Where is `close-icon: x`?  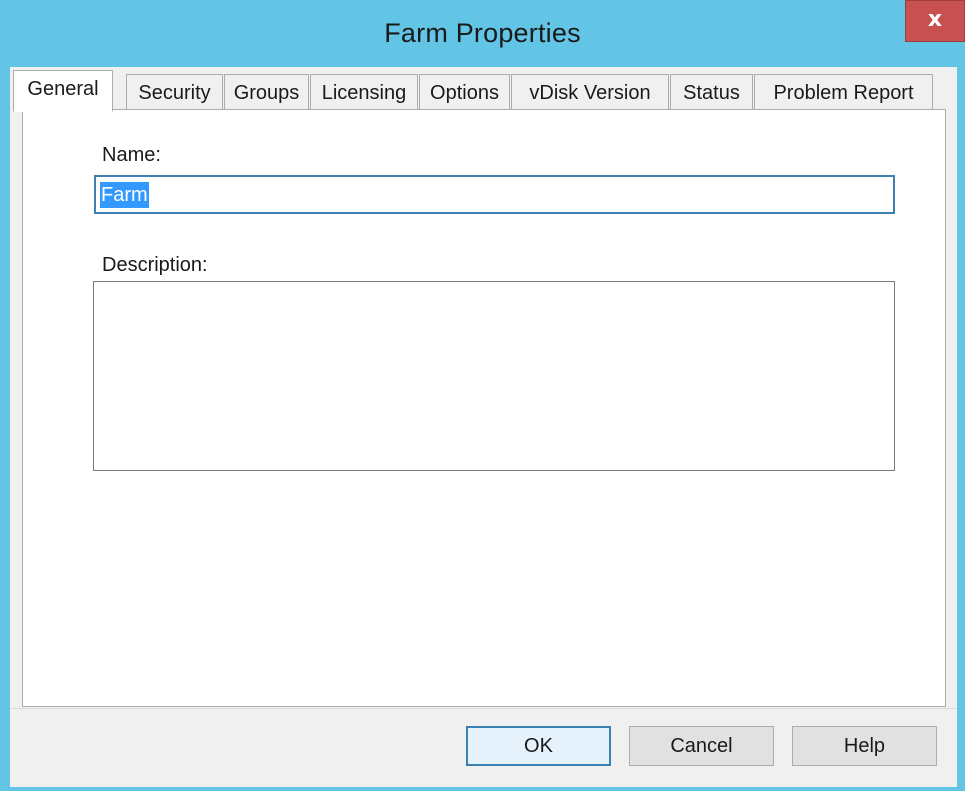 close-icon: x is located at coordinates (935, 19).